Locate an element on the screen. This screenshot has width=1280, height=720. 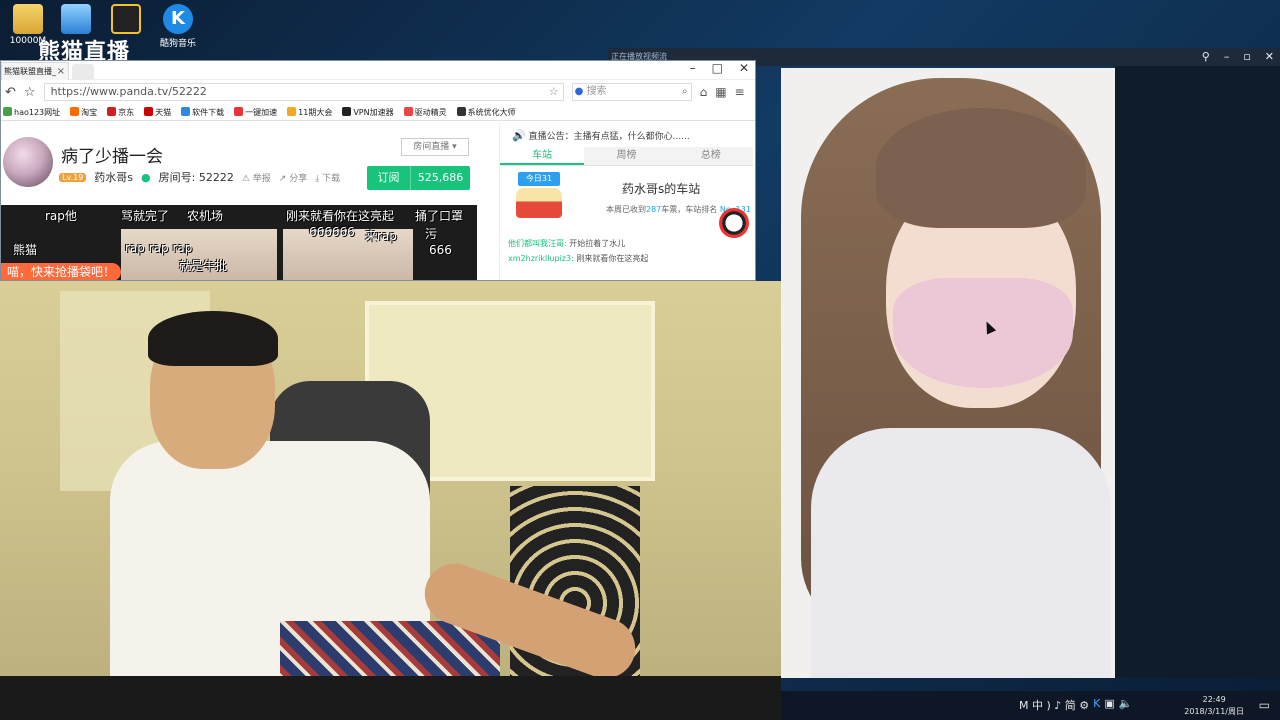
tab-weekly: 周榜 is located at coordinates (626, 156).